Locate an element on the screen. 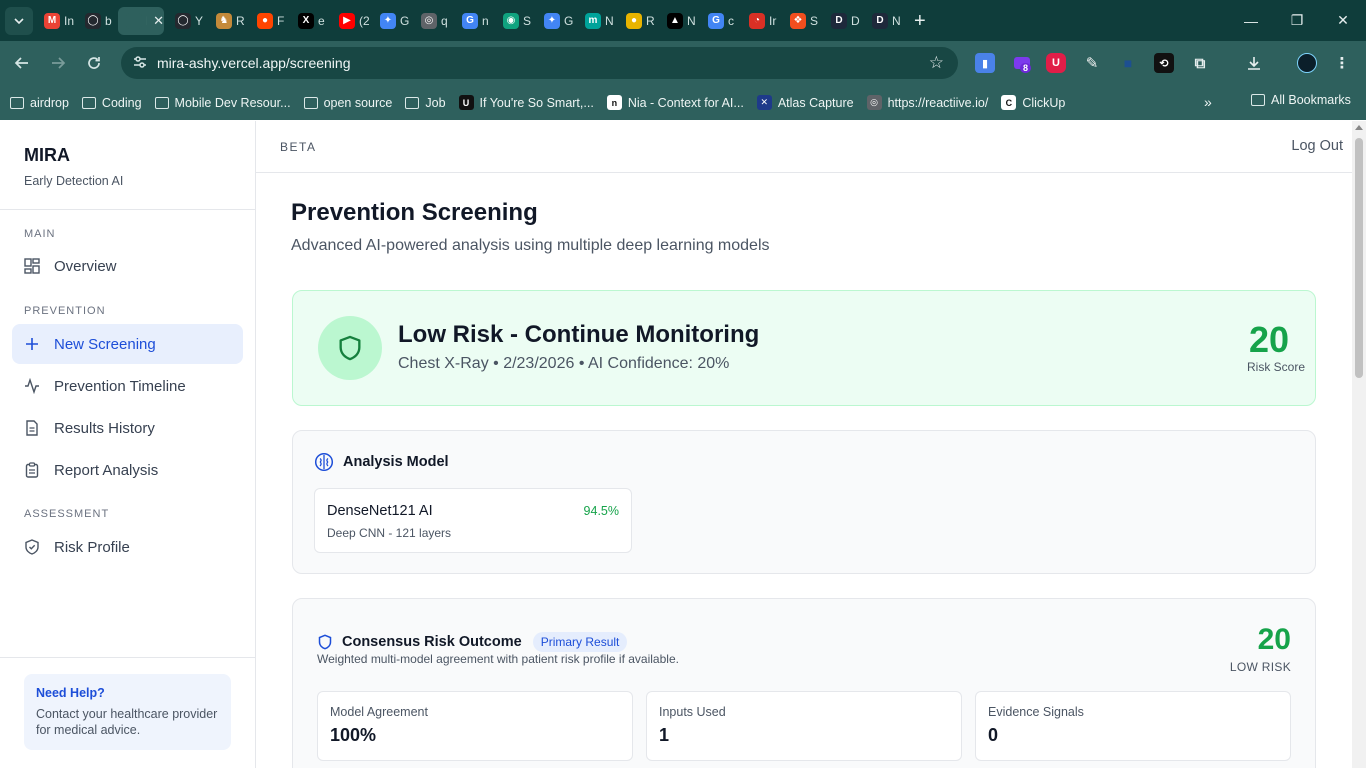  logout-button: Log Out is located at coordinates (1317, 146).